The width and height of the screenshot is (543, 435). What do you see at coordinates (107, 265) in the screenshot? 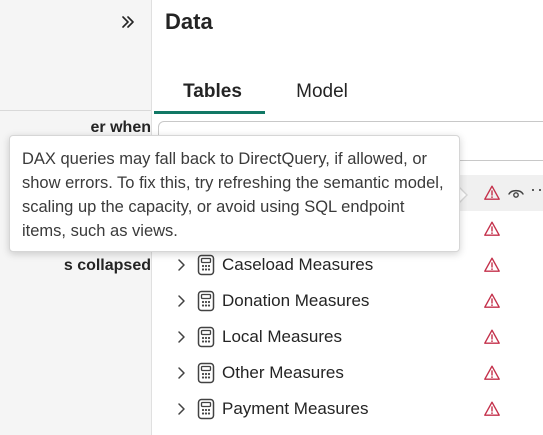
I see `left-pane-text-2: s collapsed` at bounding box center [107, 265].